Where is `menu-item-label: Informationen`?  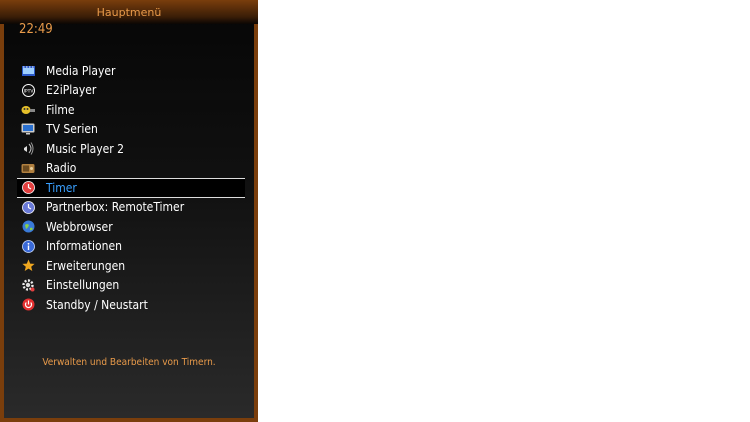
menu-item-label: Informationen is located at coordinates (84, 246).